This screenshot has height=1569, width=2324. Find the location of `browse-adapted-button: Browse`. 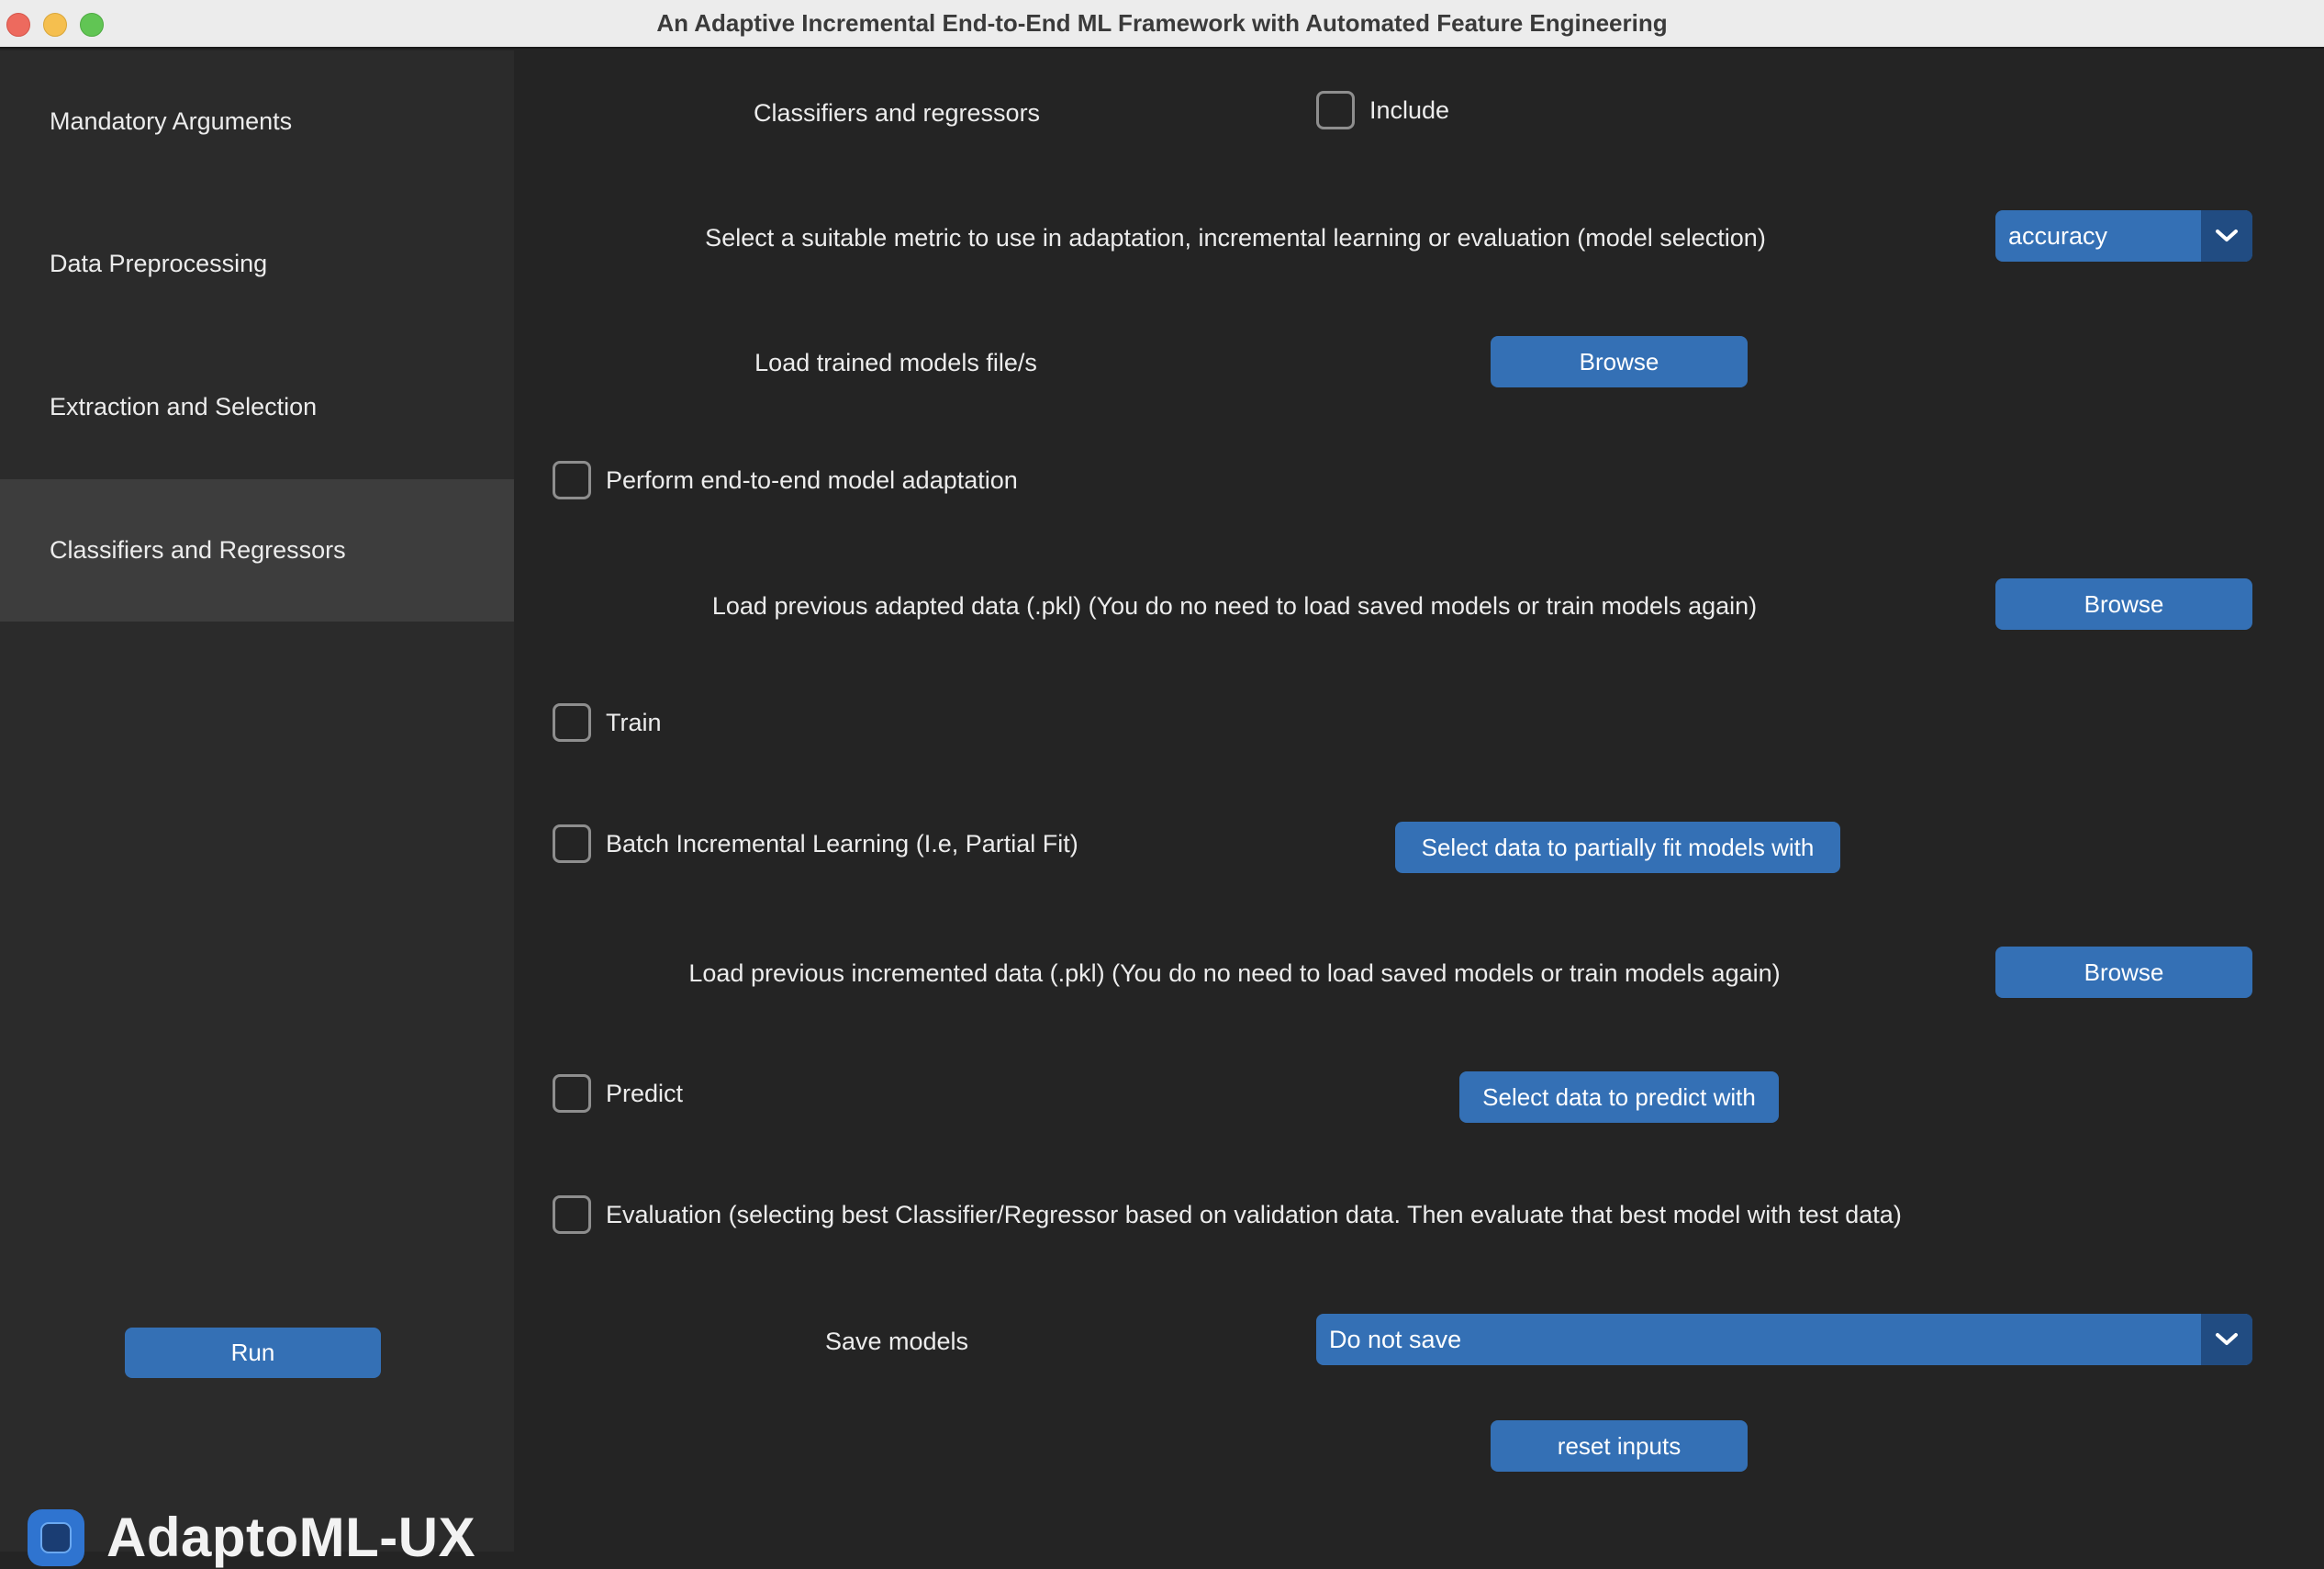

browse-adapted-button: Browse is located at coordinates (2123, 604).